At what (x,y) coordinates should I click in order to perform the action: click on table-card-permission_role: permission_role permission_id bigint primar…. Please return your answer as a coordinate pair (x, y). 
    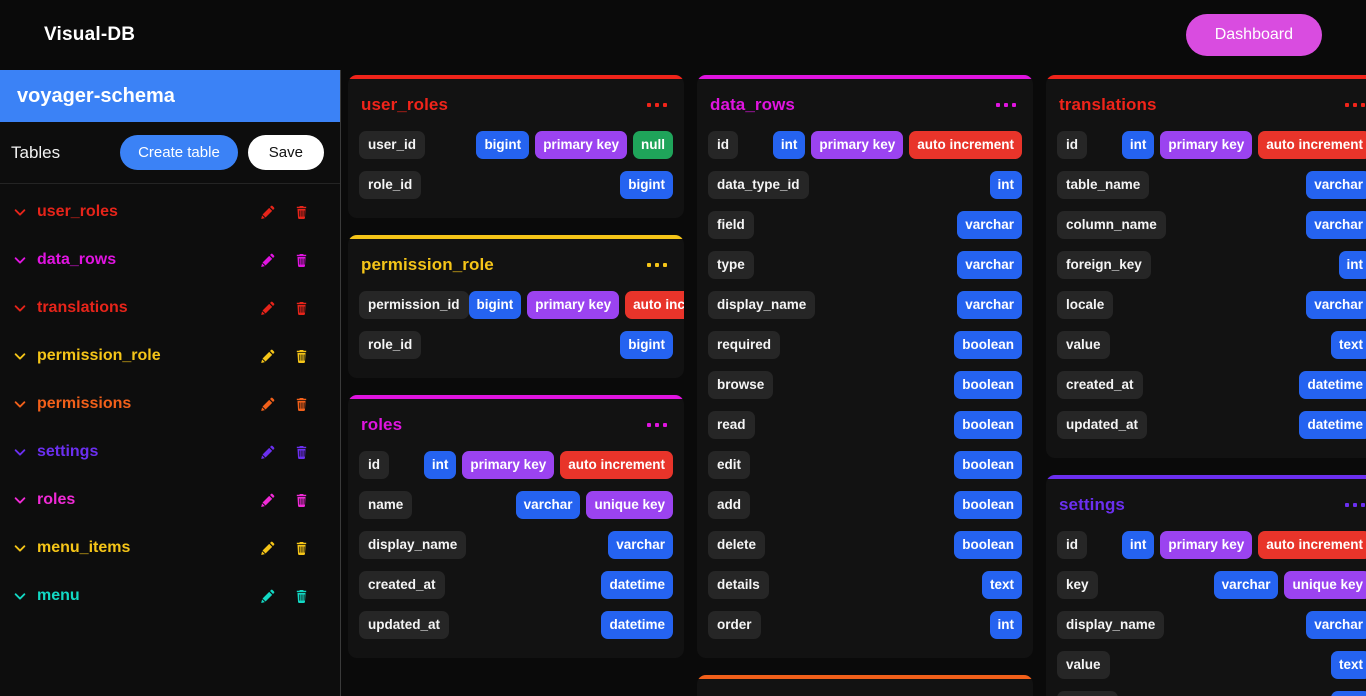
    Looking at the image, I should click on (516, 306).